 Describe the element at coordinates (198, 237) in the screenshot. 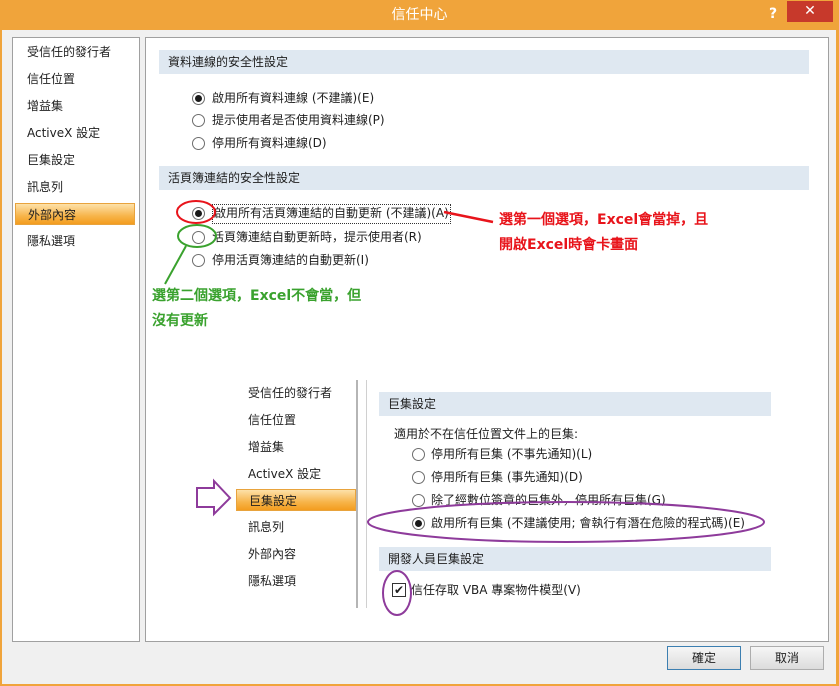

I see `radio-prompt-workbook-links` at that location.